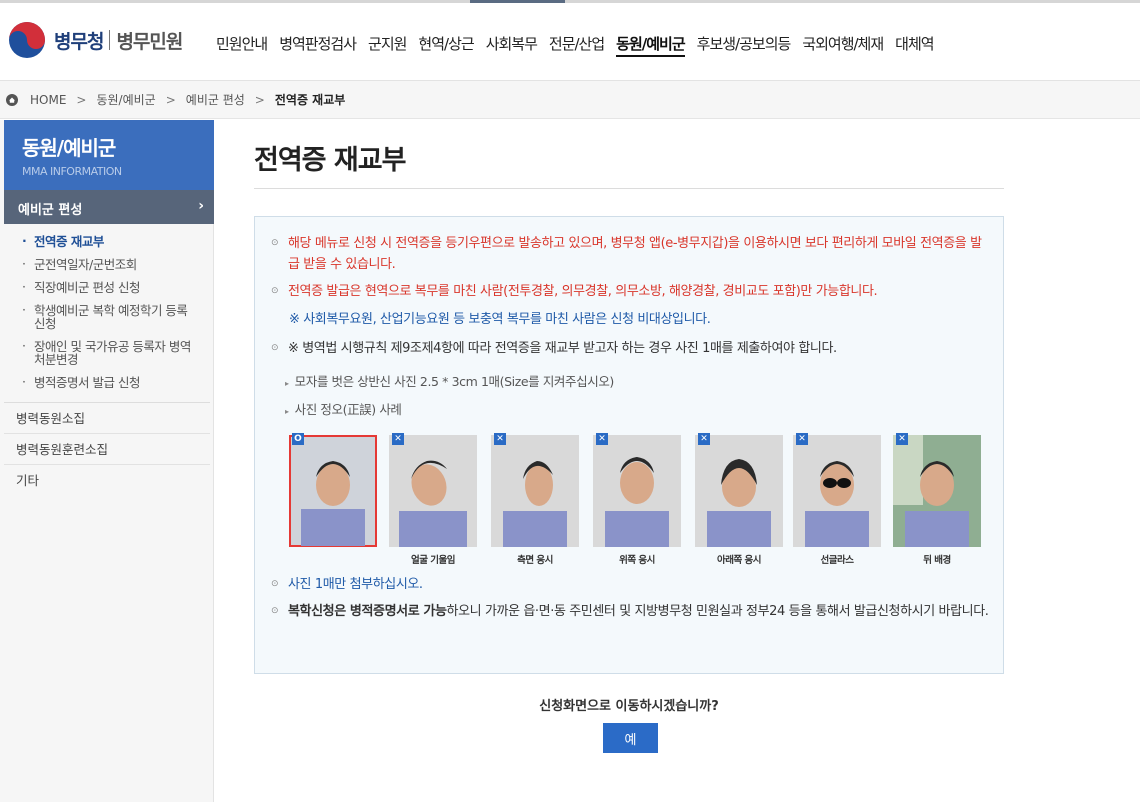 The width and height of the screenshot is (1140, 802). Describe the element at coordinates (637, 491) in the screenshot. I see `portrait-up-image` at that location.